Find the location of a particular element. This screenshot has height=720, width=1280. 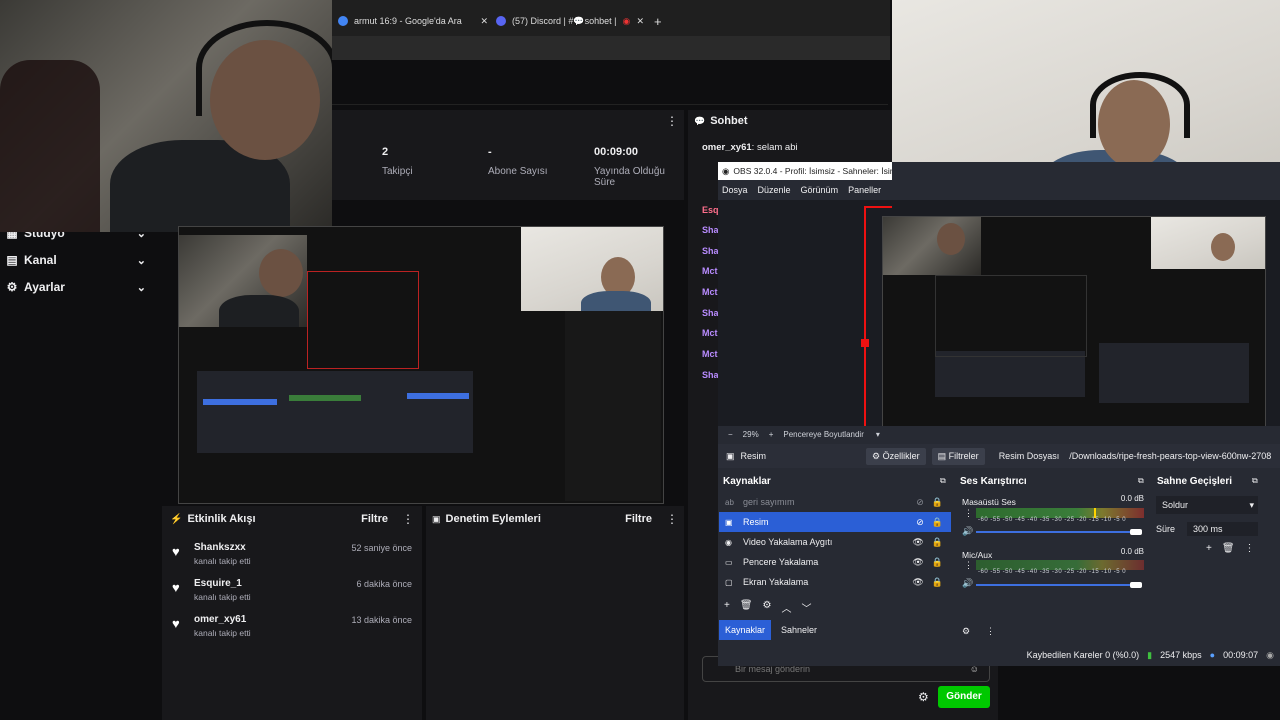

source-row: ab geri sayımım ⊘ 🔒 is located at coordinates (835, 502).